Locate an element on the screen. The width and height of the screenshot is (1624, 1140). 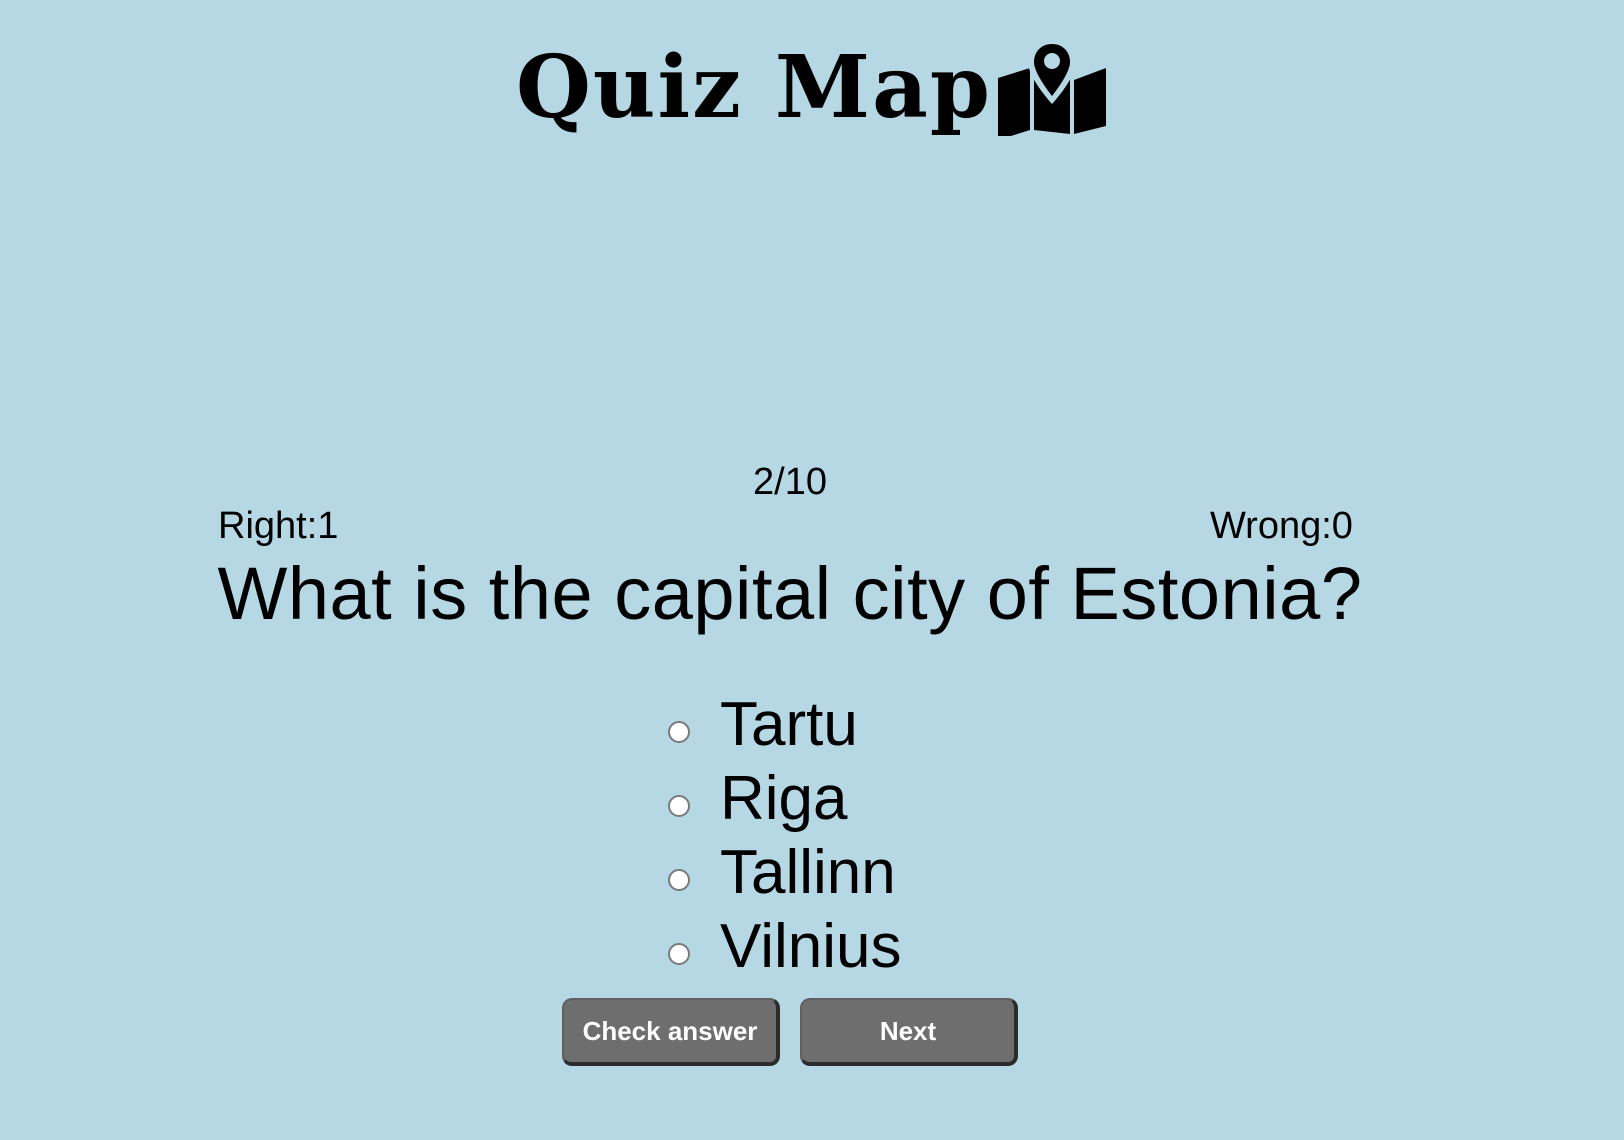
answer-option-label: Vilnius is located at coordinates (811, 946).